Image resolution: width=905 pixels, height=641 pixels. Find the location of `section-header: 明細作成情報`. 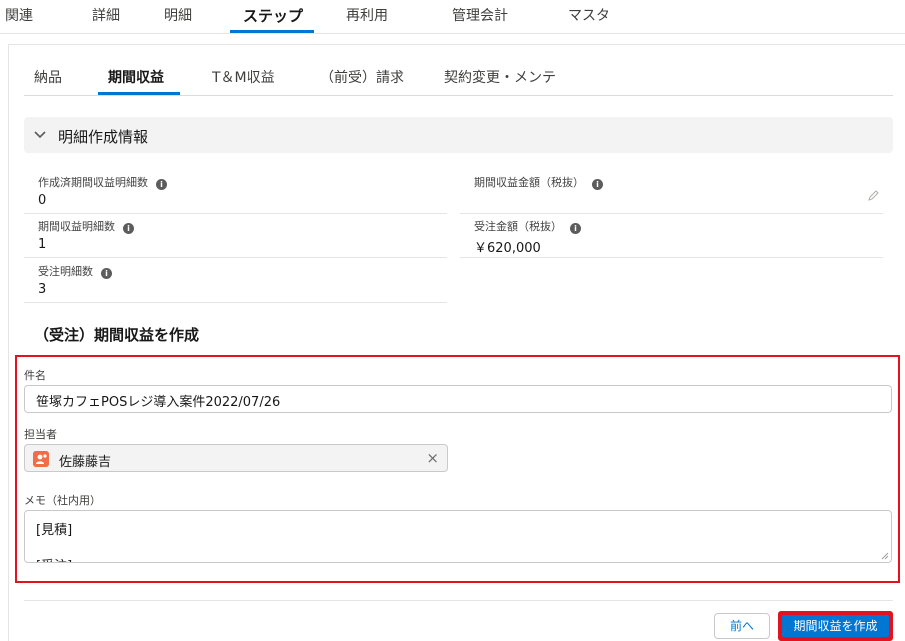

section-header: 明細作成情報 is located at coordinates (458, 135).